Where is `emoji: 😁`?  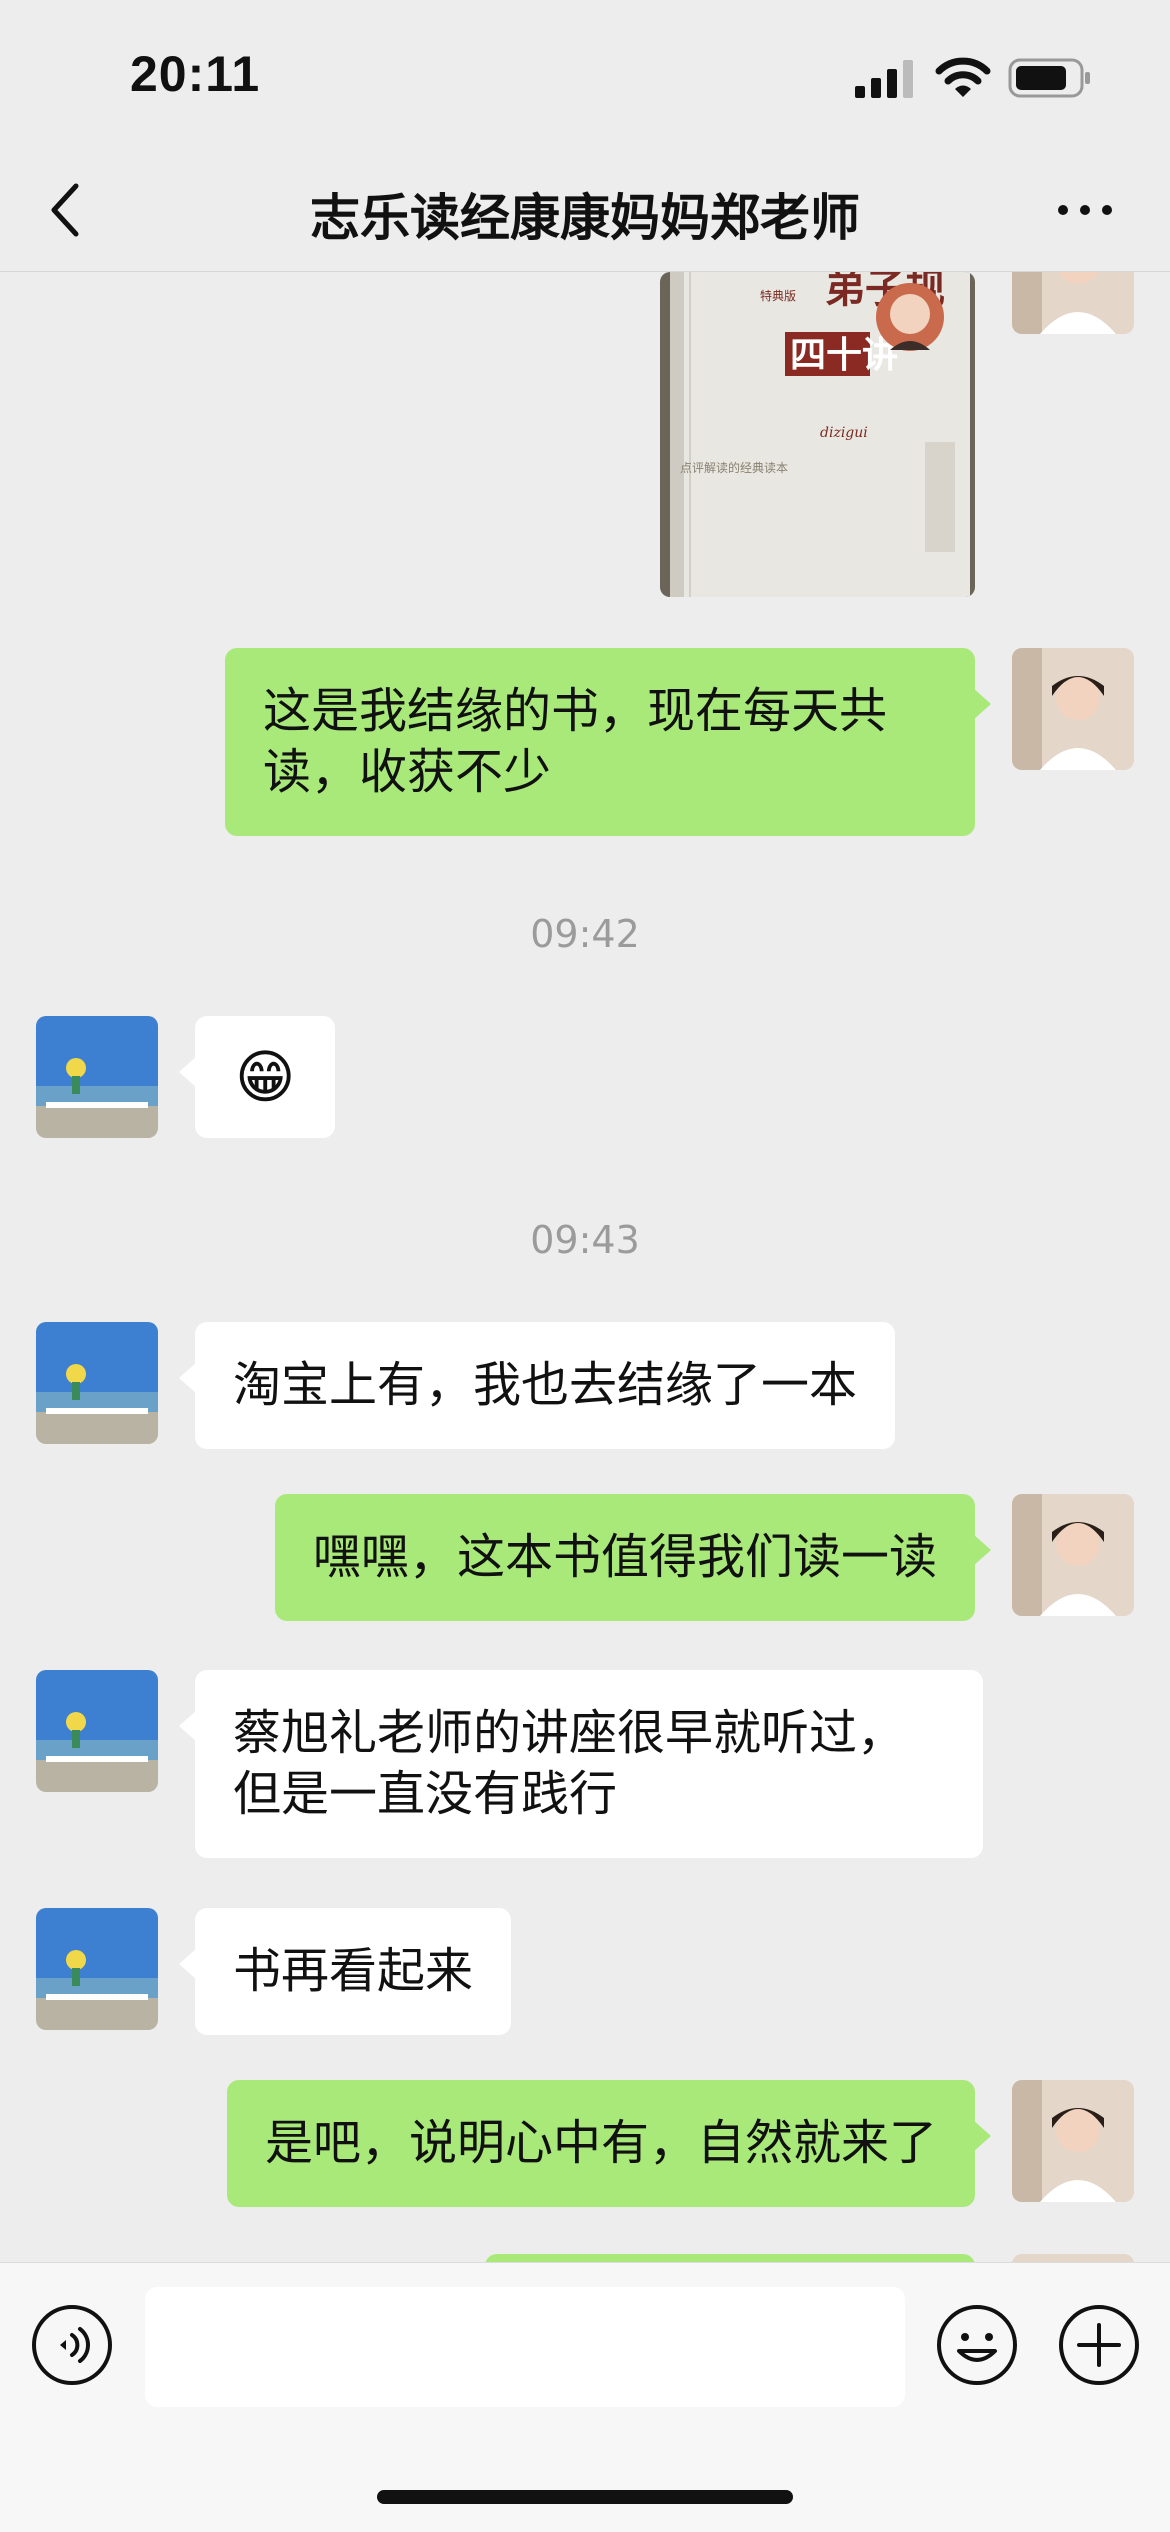 emoji: 😁 is located at coordinates (265, 1077).